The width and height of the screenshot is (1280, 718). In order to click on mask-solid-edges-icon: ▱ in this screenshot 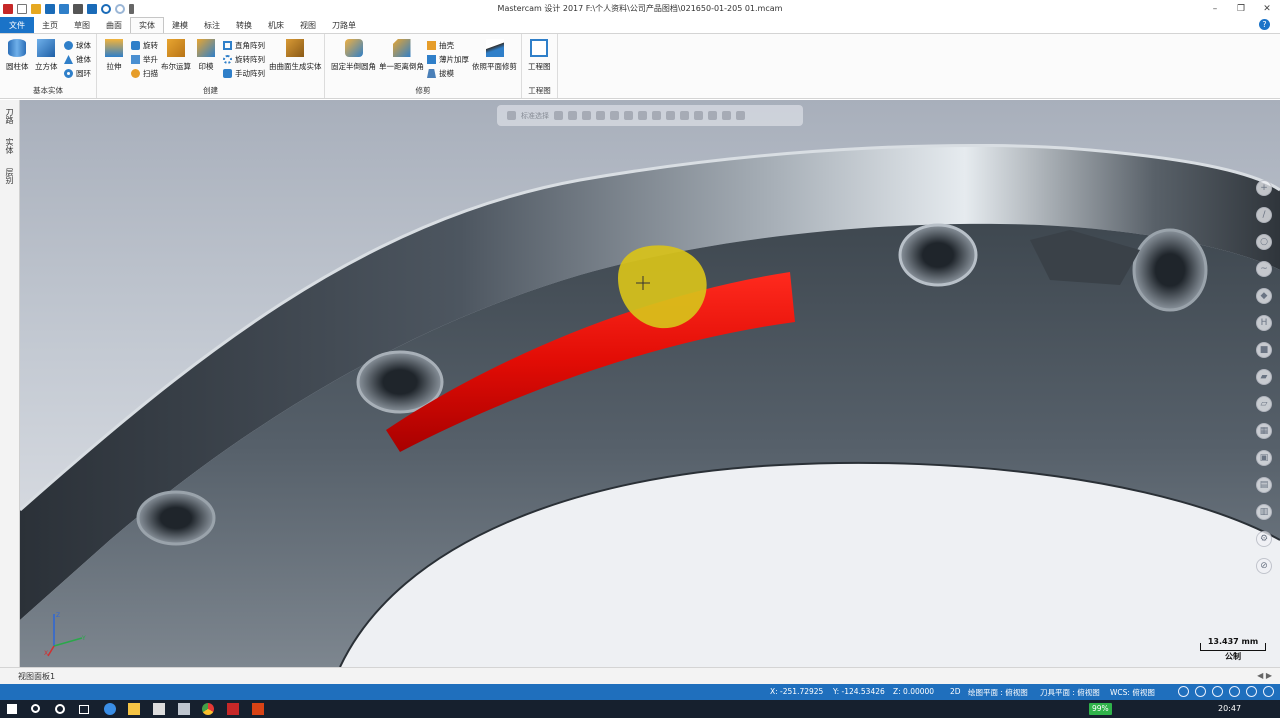, I will do `click(1264, 404)`.